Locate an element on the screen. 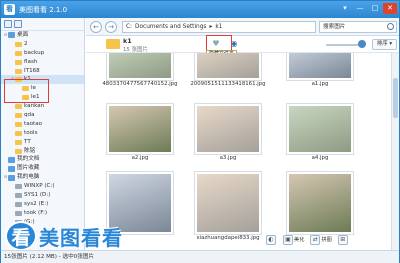 The height and width of the screenshot is (263, 400). thumbnail-caption: 4803370477567740152.jpg is located at coordinates (140, 84).